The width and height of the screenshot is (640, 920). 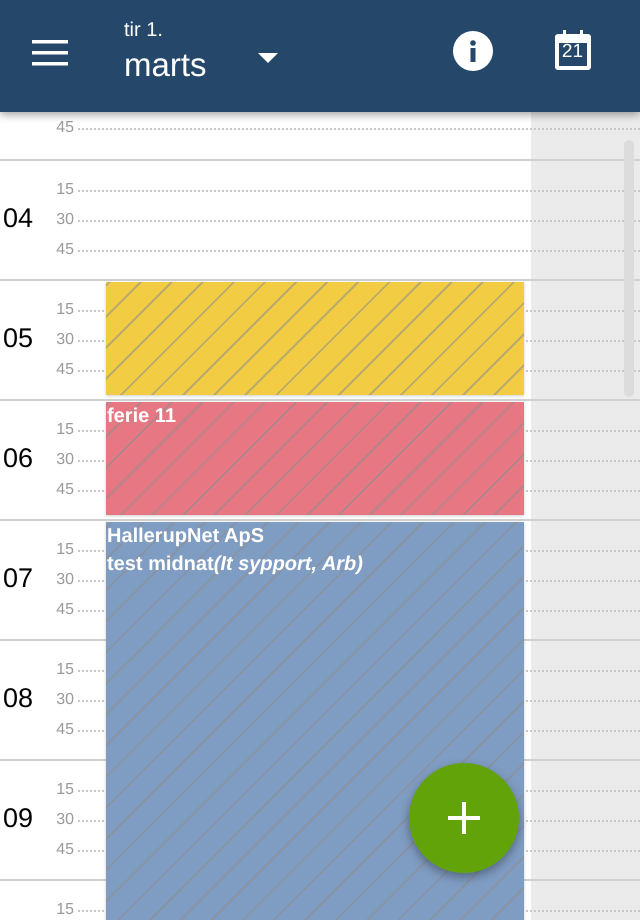 I want to click on menu-button, so click(x=50, y=53).